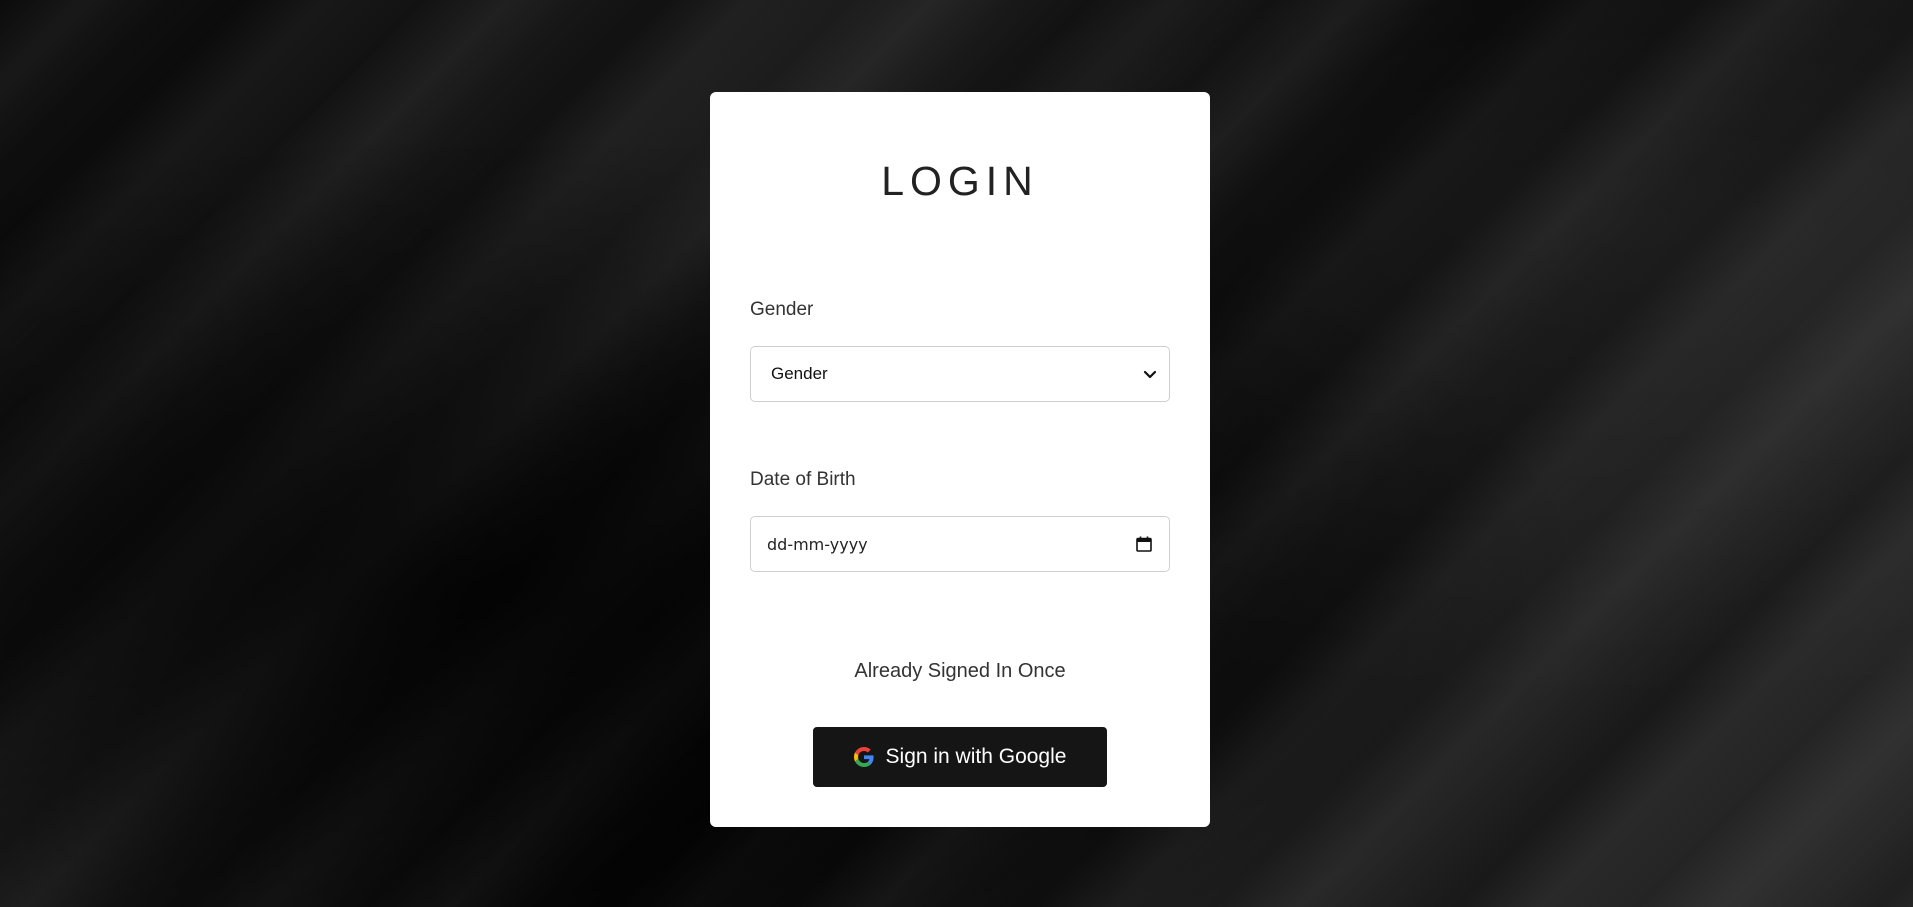 The width and height of the screenshot is (1913, 907). Describe the element at coordinates (960, 374) in the screenshot. I see `gender-select: Gender` at that location.